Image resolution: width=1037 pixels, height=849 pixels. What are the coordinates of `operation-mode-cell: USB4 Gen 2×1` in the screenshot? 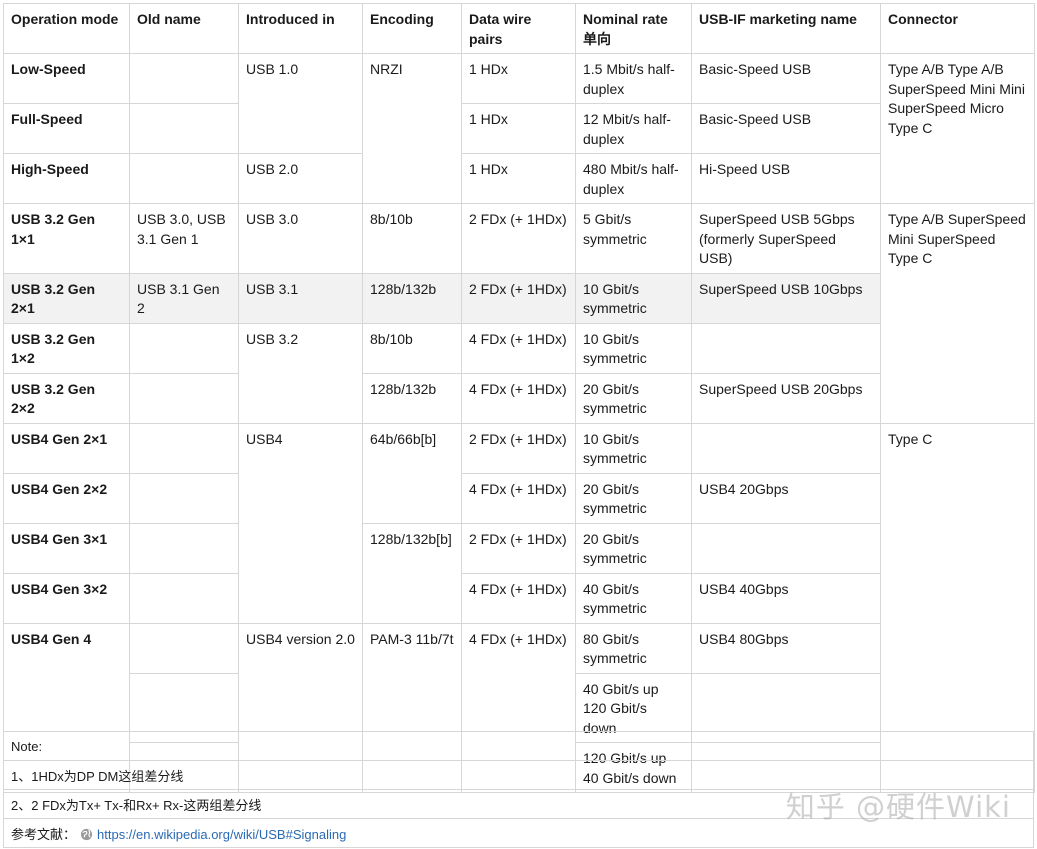 It's located at (66, 448).